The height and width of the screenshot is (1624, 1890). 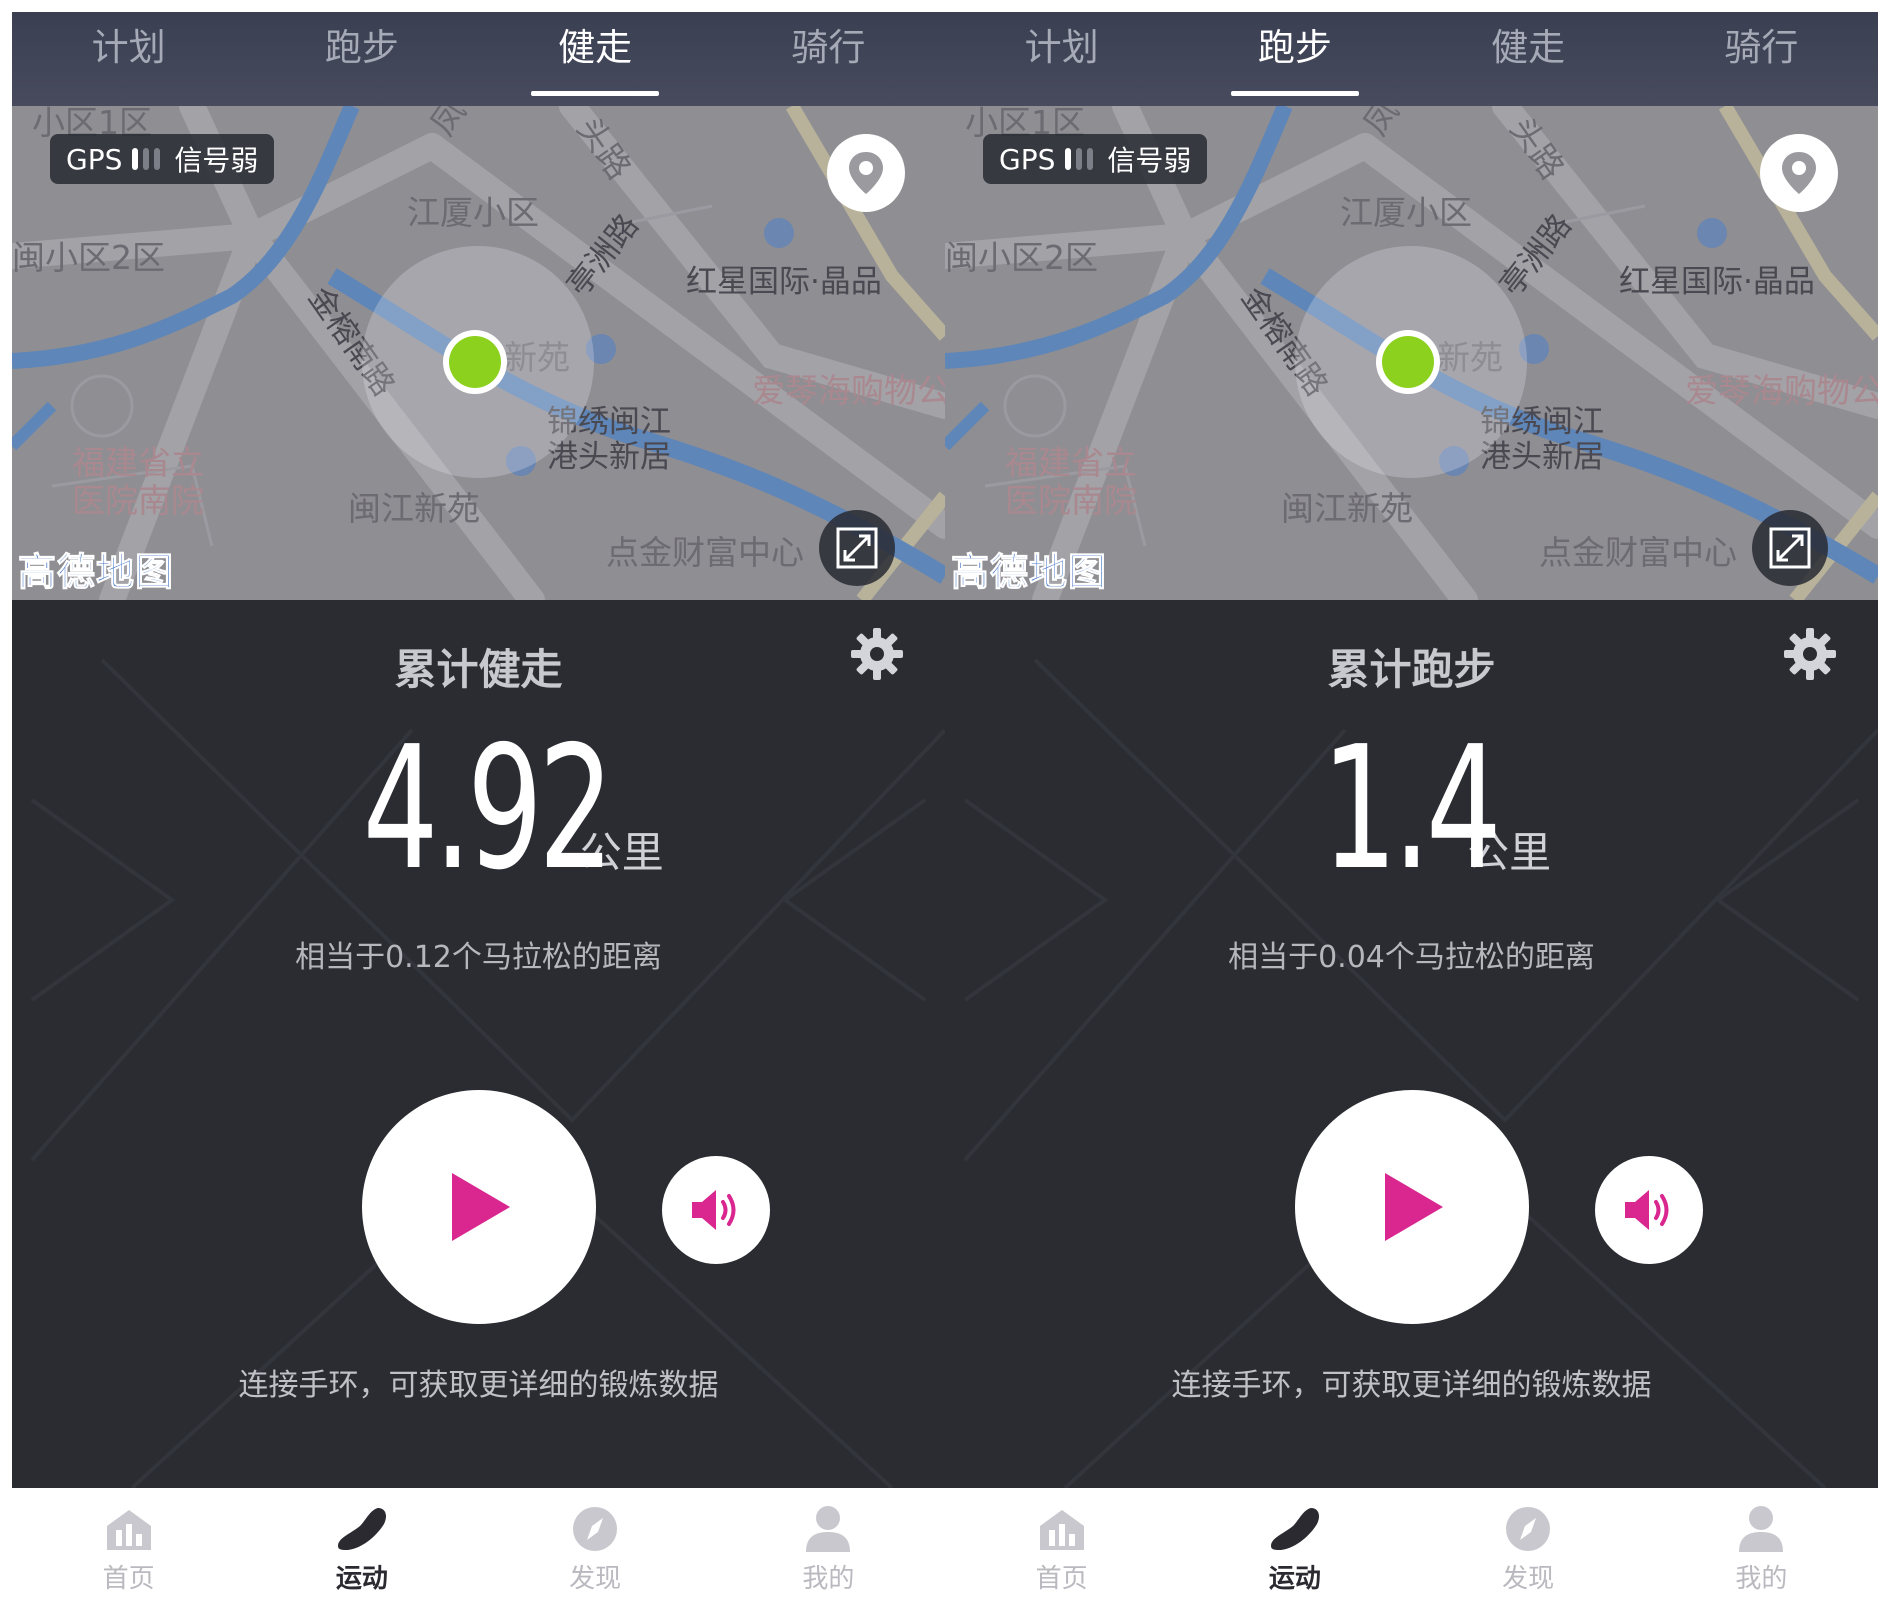 I want to click on distance-display: 4.92公里, so click(x=478, y=809).